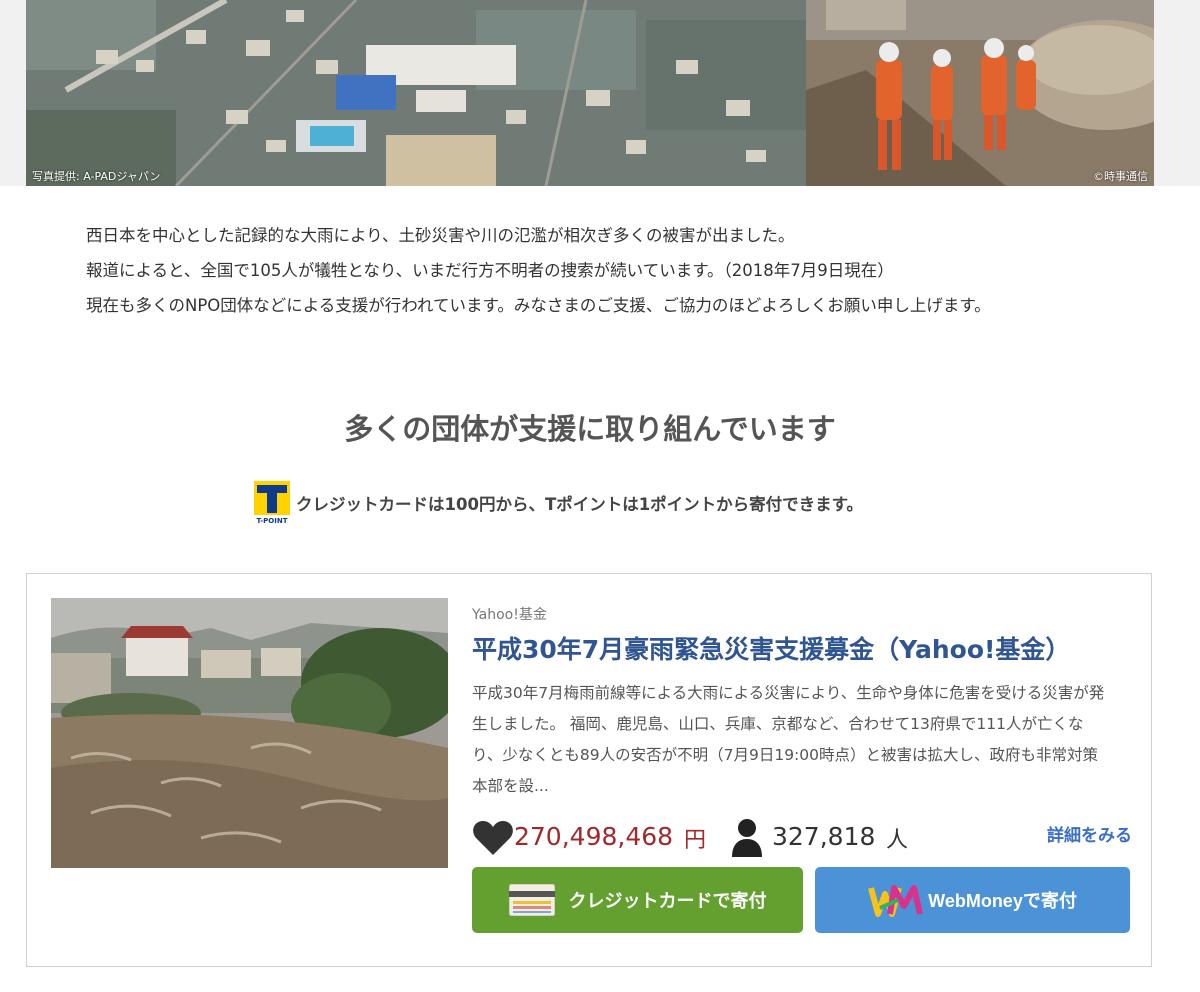 The width and height of the screenshot is (1200, 992). I want to click on section-heading: 多くの団体が支援に取り組んでいます, so click(590, 429).